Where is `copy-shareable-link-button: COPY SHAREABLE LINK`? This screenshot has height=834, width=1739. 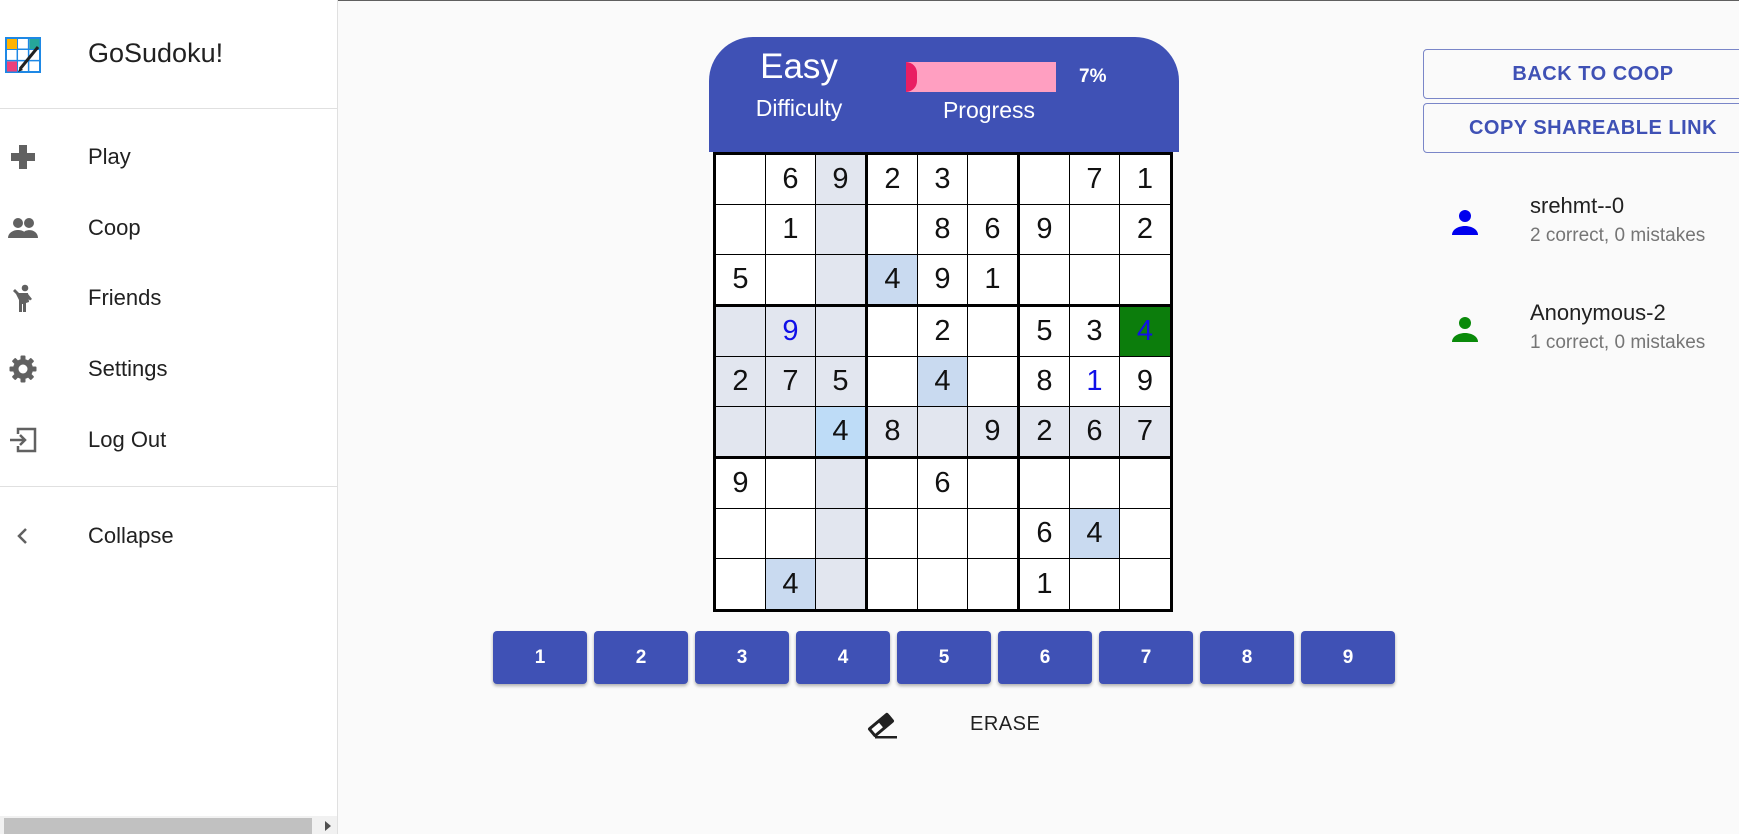 copy-shareable-link-button: COPY SHAREABLE LINK is located at coordinates (1581, 128).